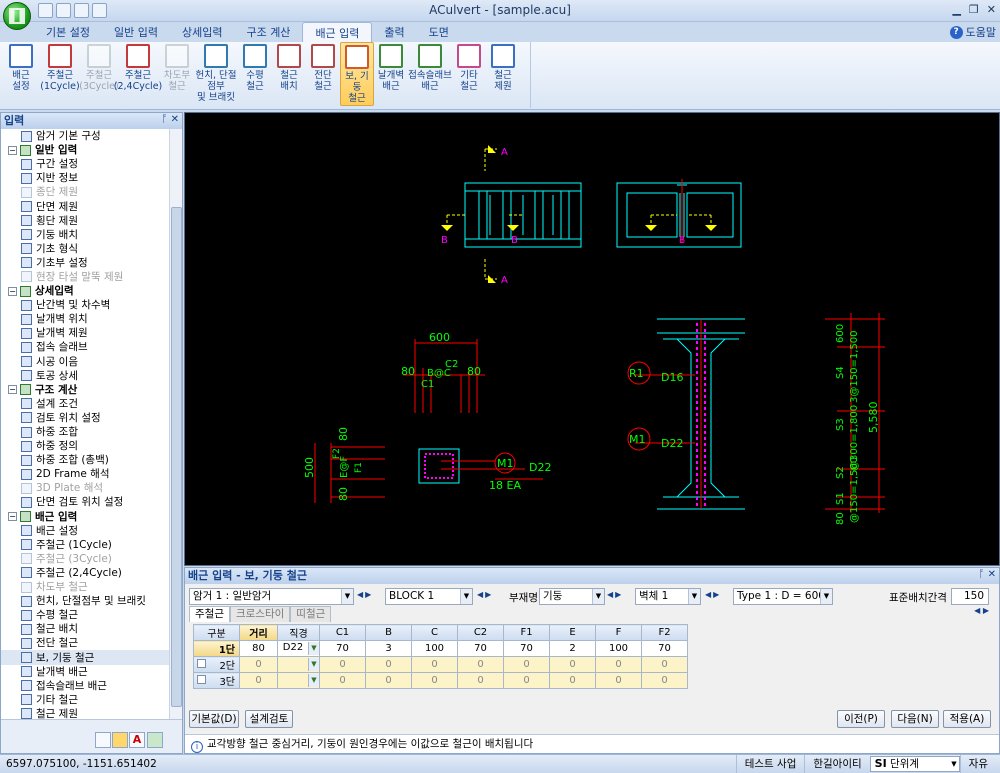 The height and width of the screenshot is (773, 1000). I want to click on tree-item: 단면 검토 위치 설정, so click(85, 502).